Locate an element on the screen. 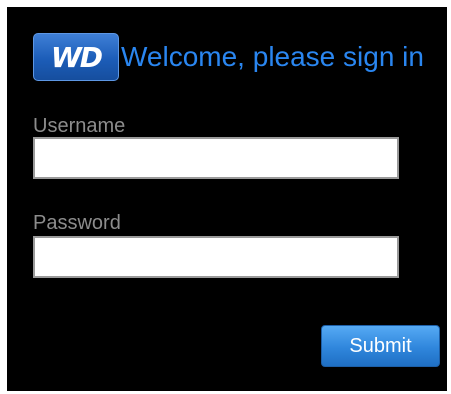 The width and height of the screenshot is (451, 394). wd-logo-text: WD is located at coordinates (77, 57).